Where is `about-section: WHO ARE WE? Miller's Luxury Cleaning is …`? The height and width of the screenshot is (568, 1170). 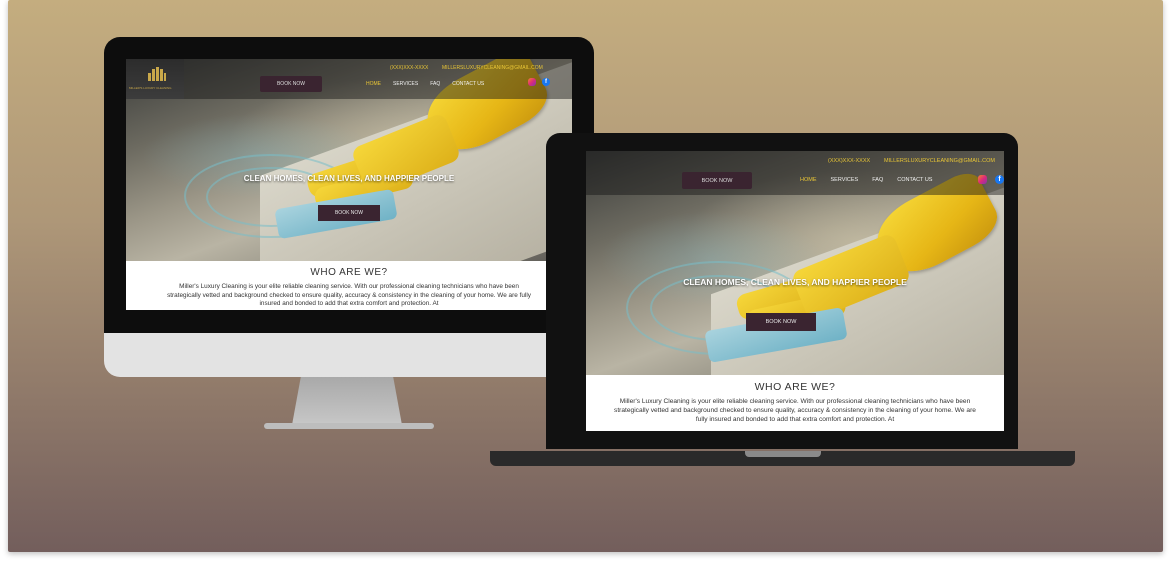 about-section: WHO ARE WE? Miller's Luxury Cleaning is … is located at coordinates (795, 403).